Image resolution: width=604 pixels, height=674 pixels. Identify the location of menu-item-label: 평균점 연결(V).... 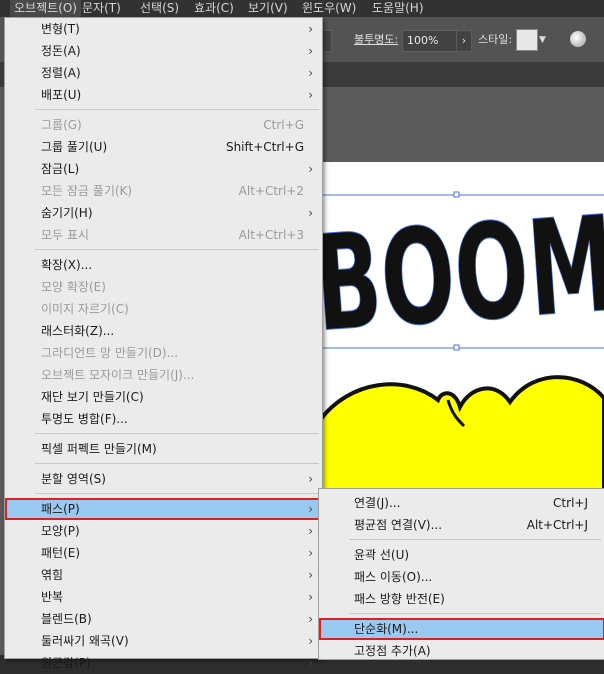
(398, 525).